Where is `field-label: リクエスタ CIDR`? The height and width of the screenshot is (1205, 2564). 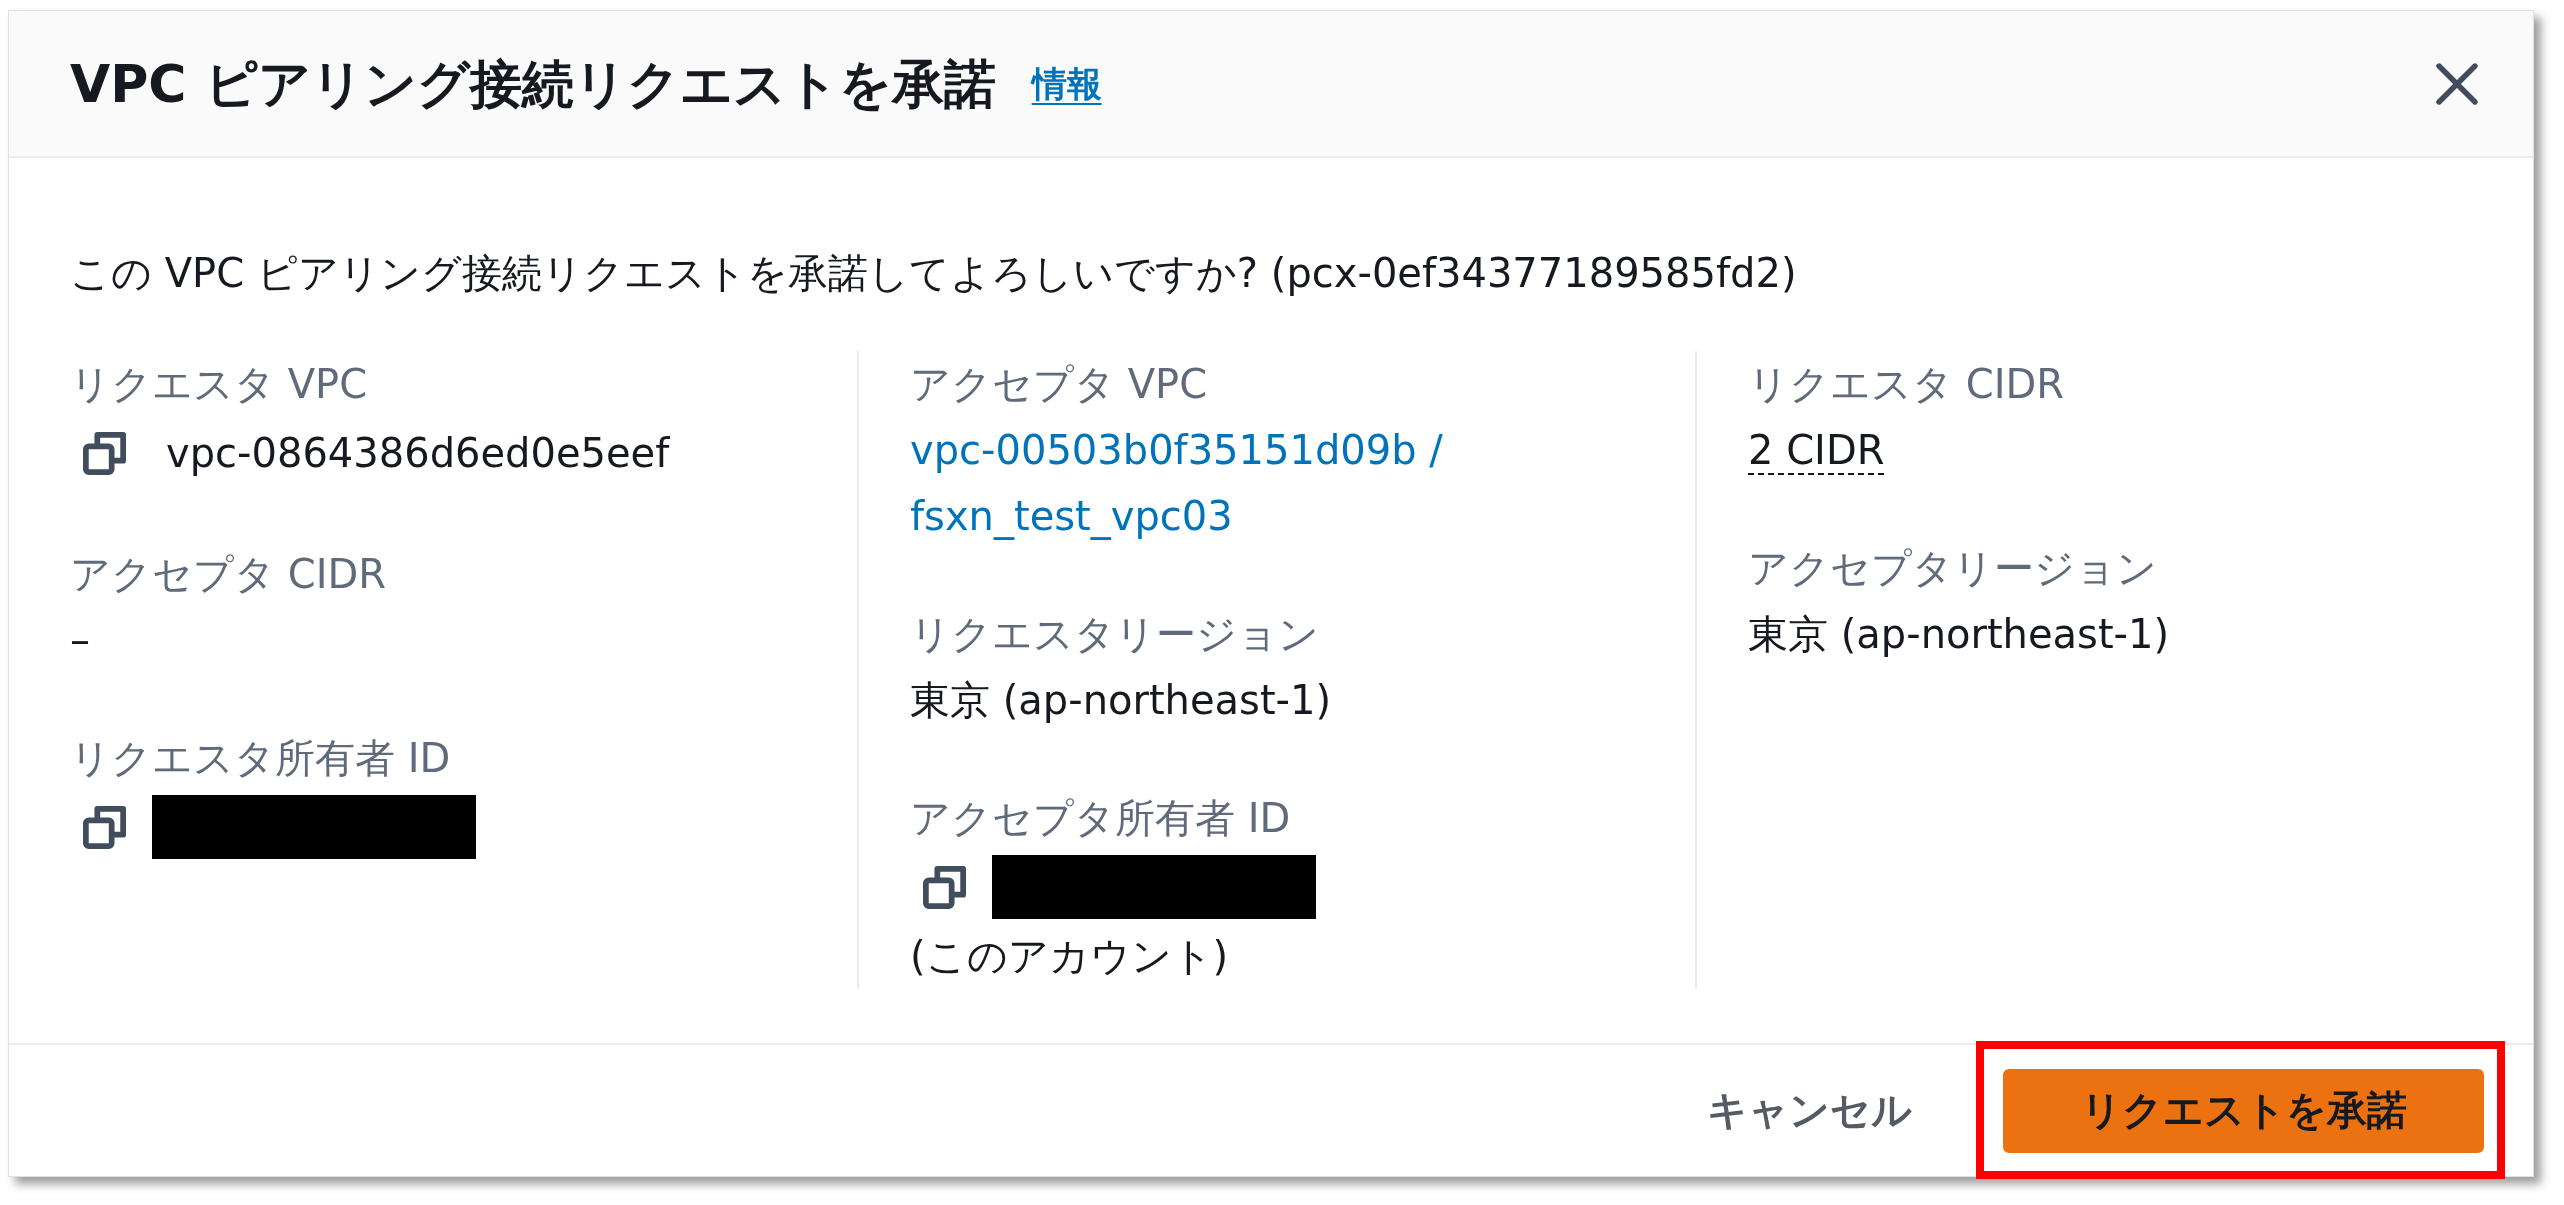 field-label: リクエスタ CIDR is located at coordinates (1906, 384).